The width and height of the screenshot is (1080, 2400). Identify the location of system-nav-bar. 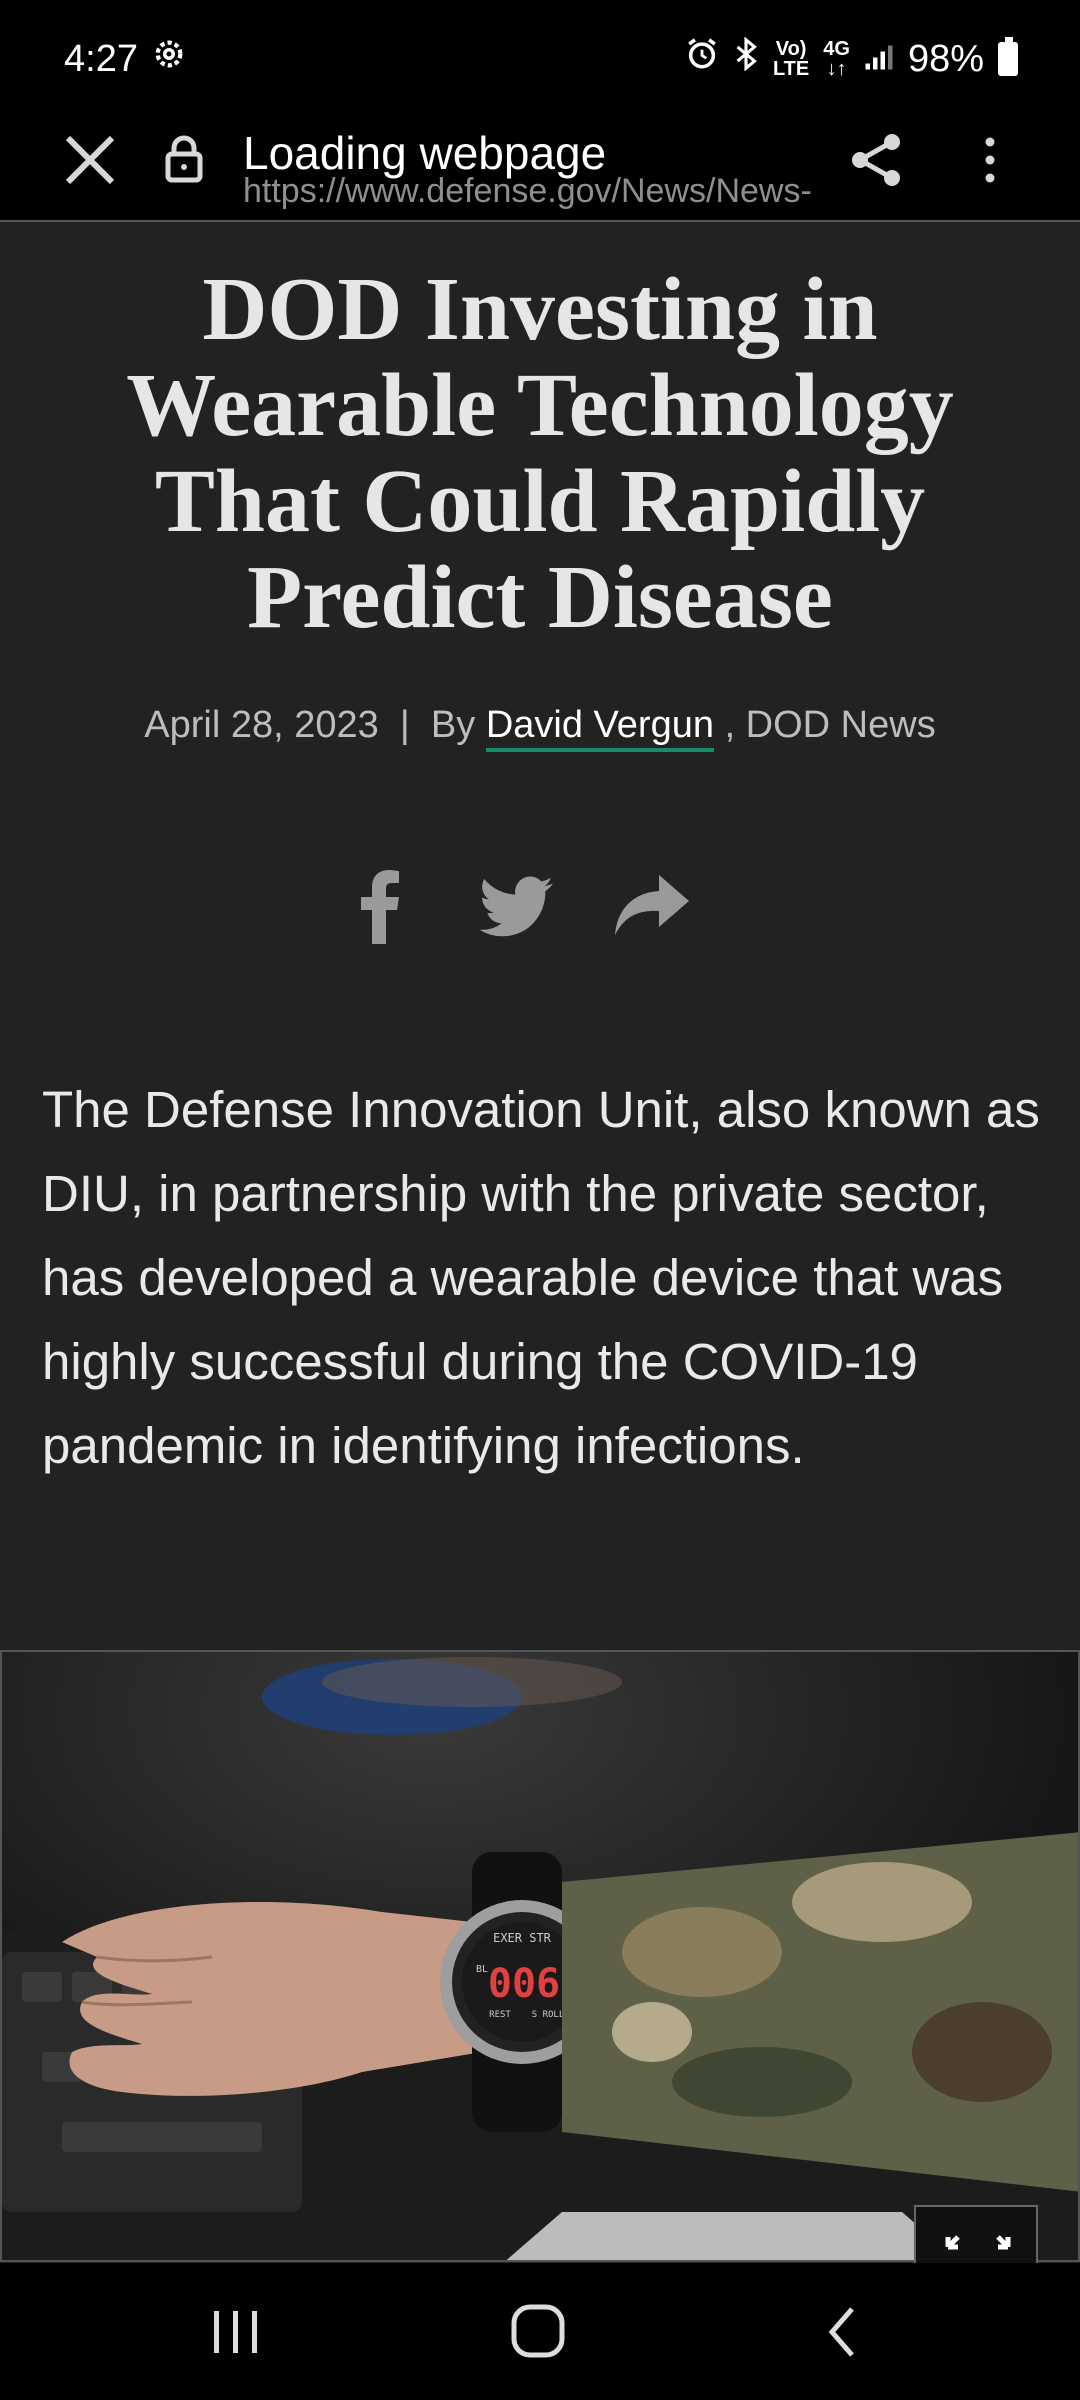
(540, 2331).